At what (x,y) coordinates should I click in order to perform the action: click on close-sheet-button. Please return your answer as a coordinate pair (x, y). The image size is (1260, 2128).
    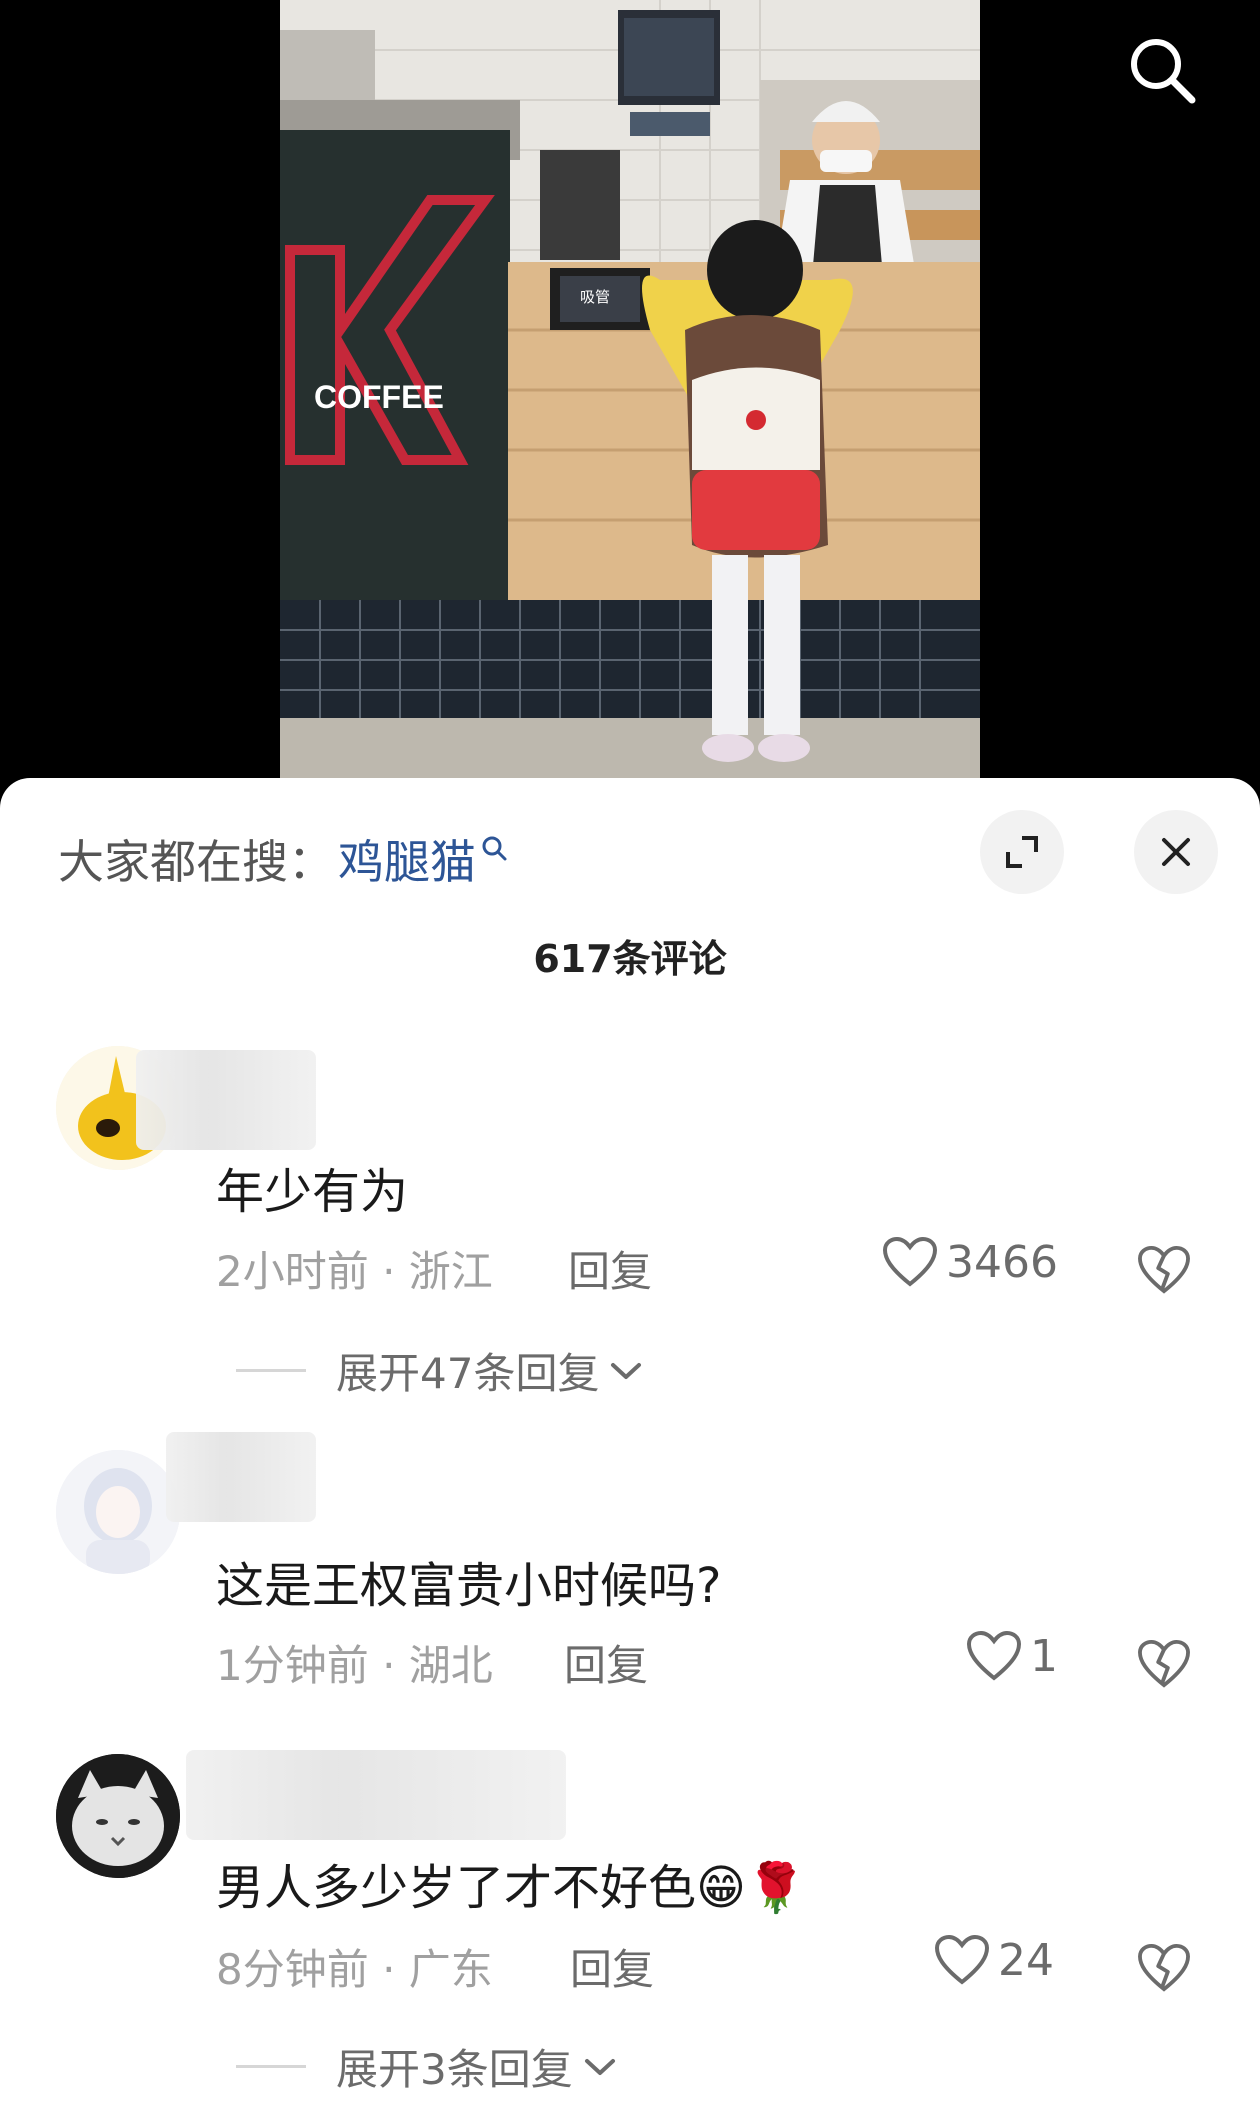
    Looking at the image, I should click on (1176, 852).